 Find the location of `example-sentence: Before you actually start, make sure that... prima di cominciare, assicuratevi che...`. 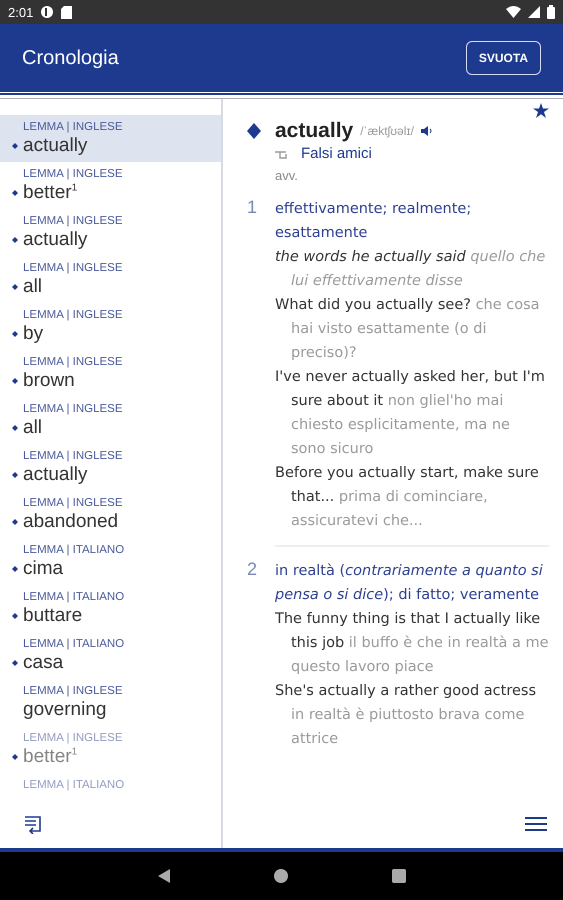

example-sentence: Before you actually start, make sure that... prima di cominciare, assicuratevi che... is located at coordinates (407, 497).